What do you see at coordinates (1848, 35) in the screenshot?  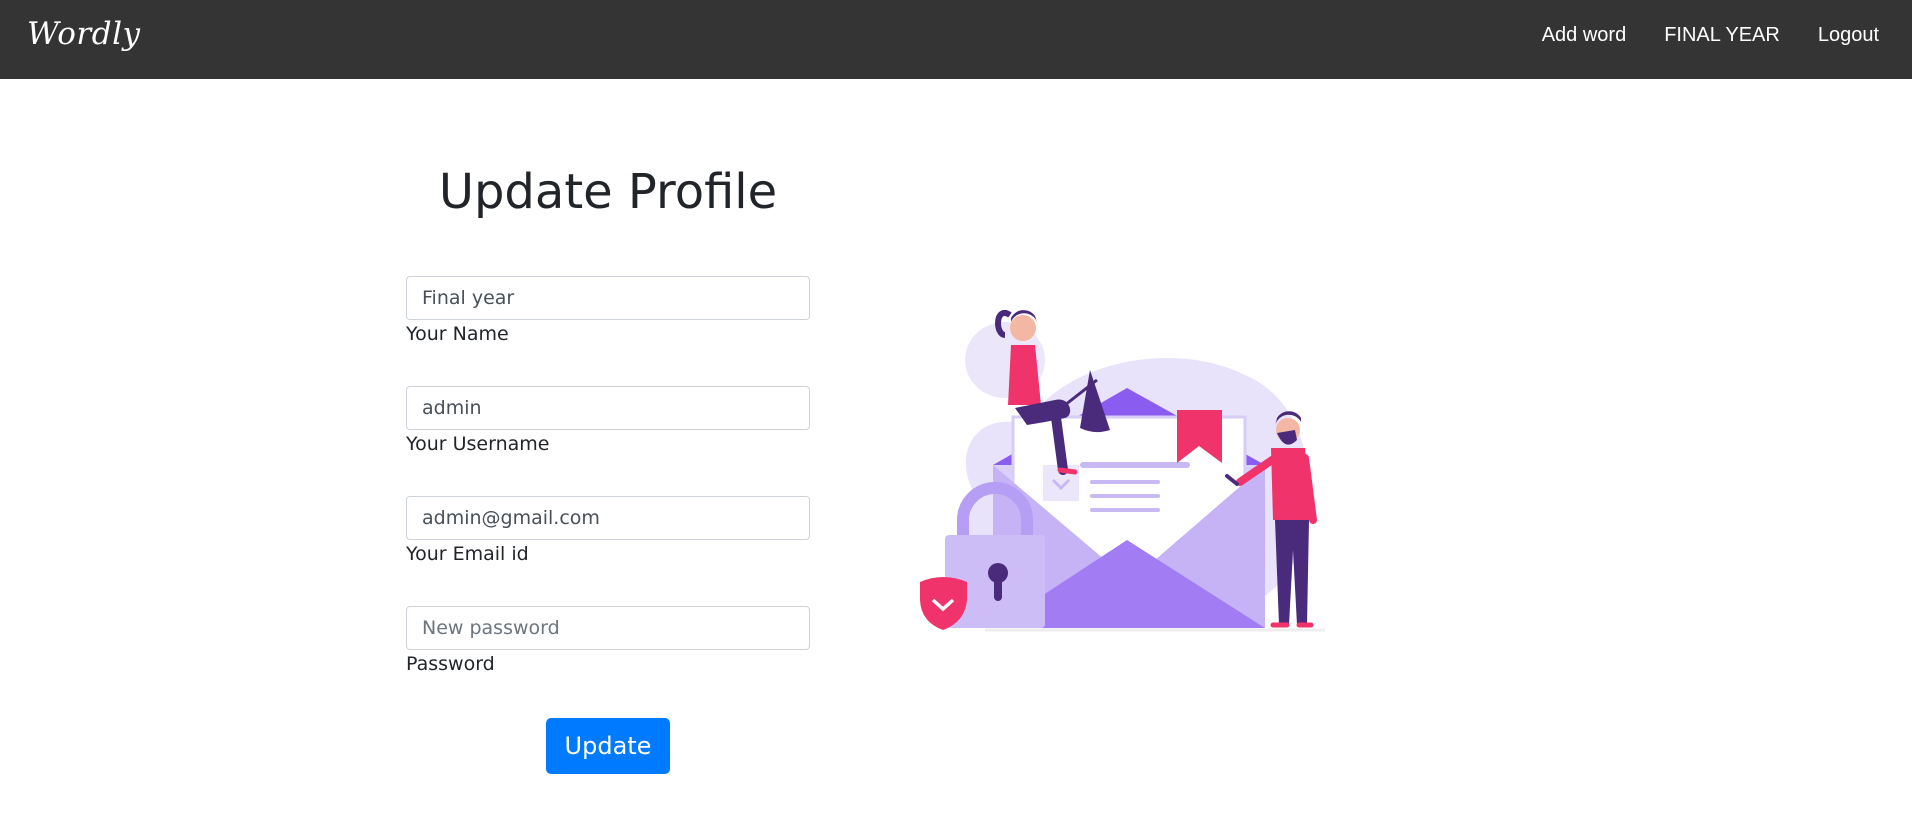 I see `nav-logout-link: Logout` at bounding box center [1848, 35].